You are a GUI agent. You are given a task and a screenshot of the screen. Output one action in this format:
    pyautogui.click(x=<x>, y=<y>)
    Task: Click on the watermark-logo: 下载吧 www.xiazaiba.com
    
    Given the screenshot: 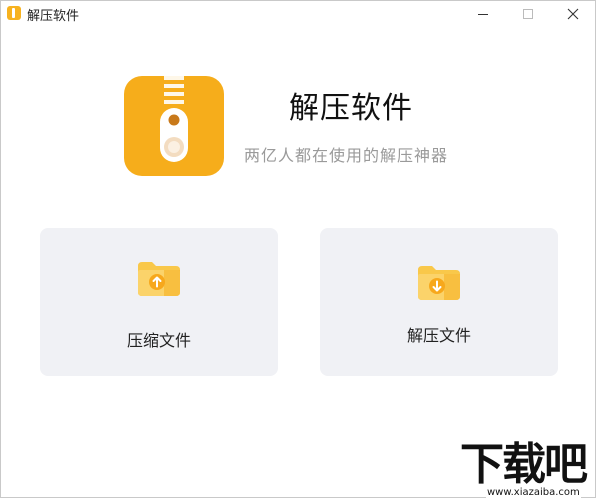 What is the action you would take?
    pyautogui.click(x=528, y=469)
    